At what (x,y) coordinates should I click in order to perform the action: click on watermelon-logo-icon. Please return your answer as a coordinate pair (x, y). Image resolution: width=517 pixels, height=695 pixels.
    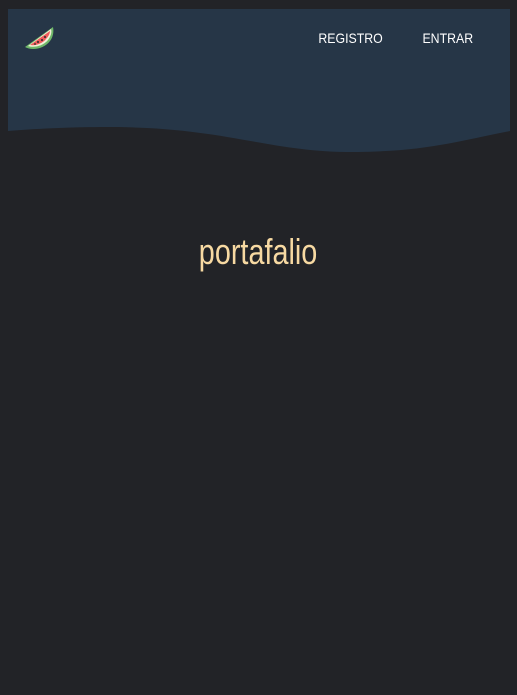
    Looking at the image, I should click on (39, 38).